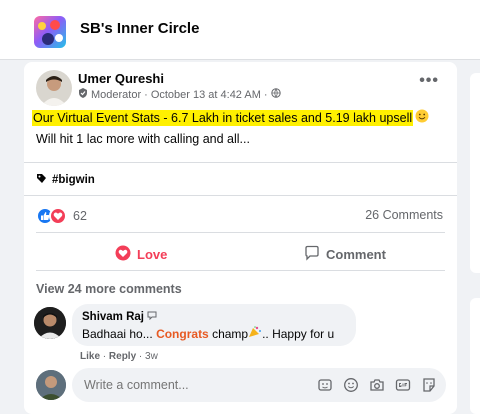  I want to click on comment-button: Comment, so click(345, 254).